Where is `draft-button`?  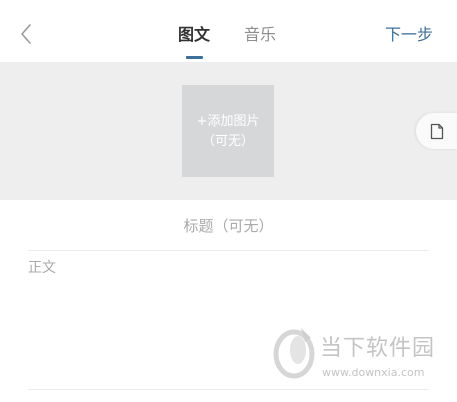
draft-button is located at coordinates (436, 131).